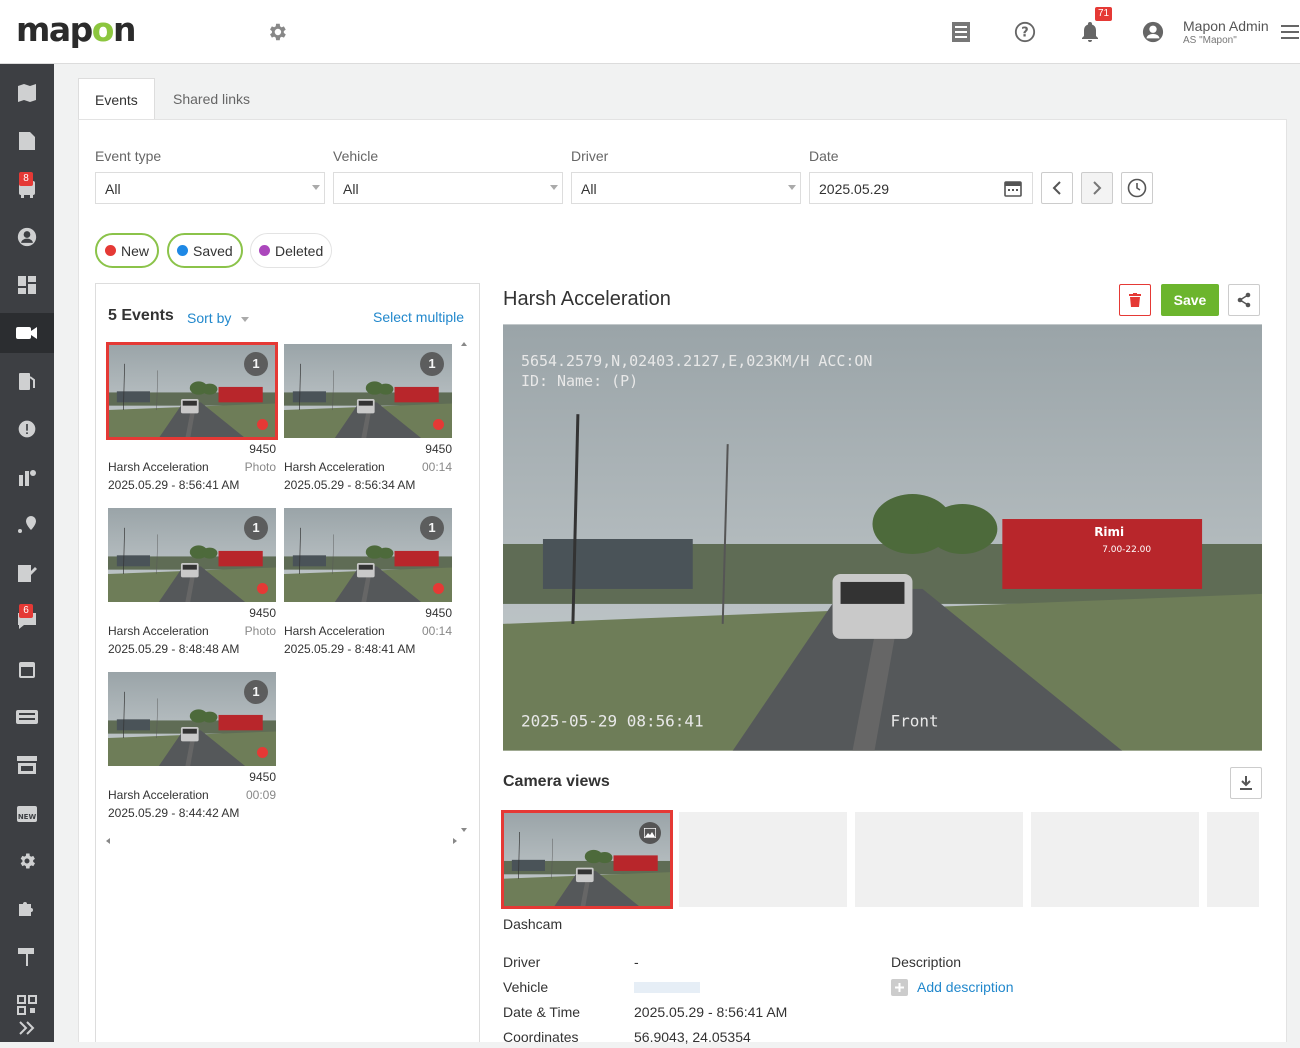 Image resolution: width=1300 pixels, height=1048 pixels. Describe the element at coordinates (1290, 32) in the screenshot. I see `menu-hamburger-icon` at that location.